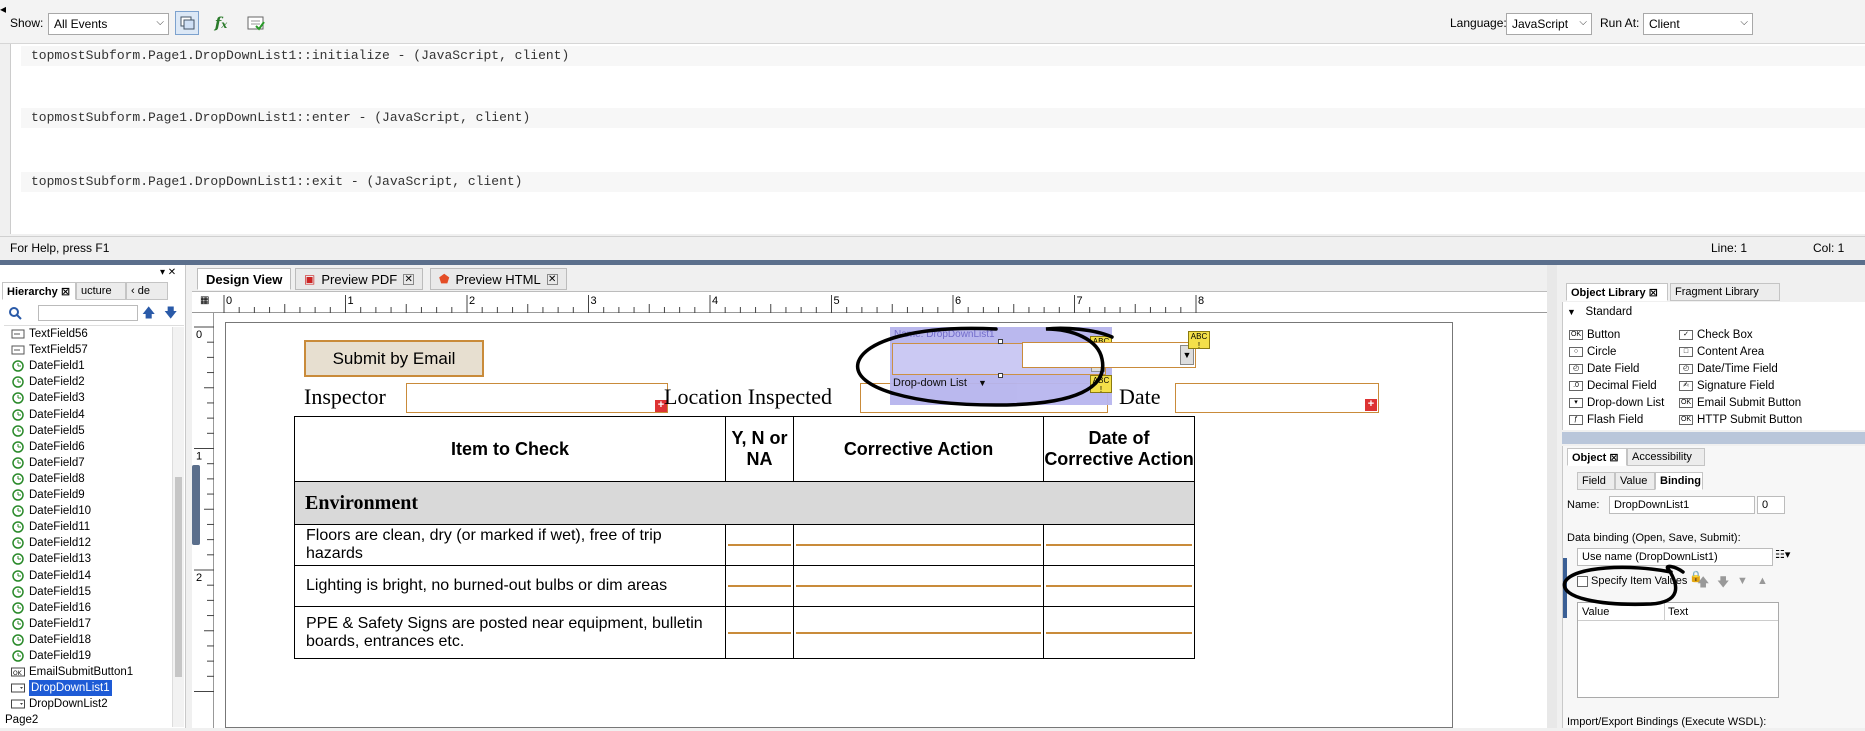 Image resolution: width=1865 pixels, height=731 pixels. Describe the element at coordinates (1666, 457) in the screenshot. I see `tab-accessibility: Accessibility` at that location.